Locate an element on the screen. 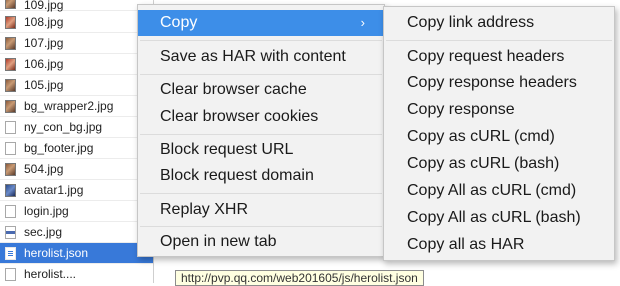 This screenshot has width=620, height=286. chevron-right-icon: › is located at coordinates (362, 22).